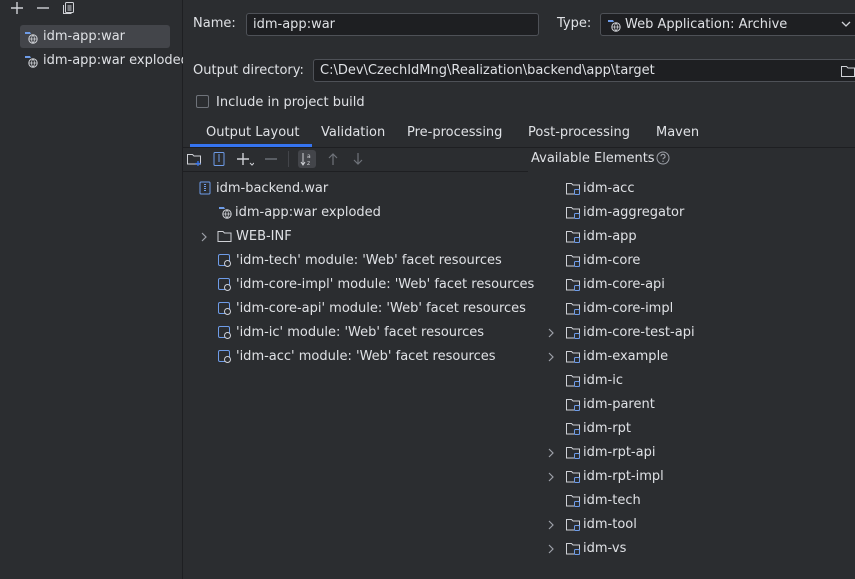  I want to click on sidebar-toolbar, so click(43, 8).